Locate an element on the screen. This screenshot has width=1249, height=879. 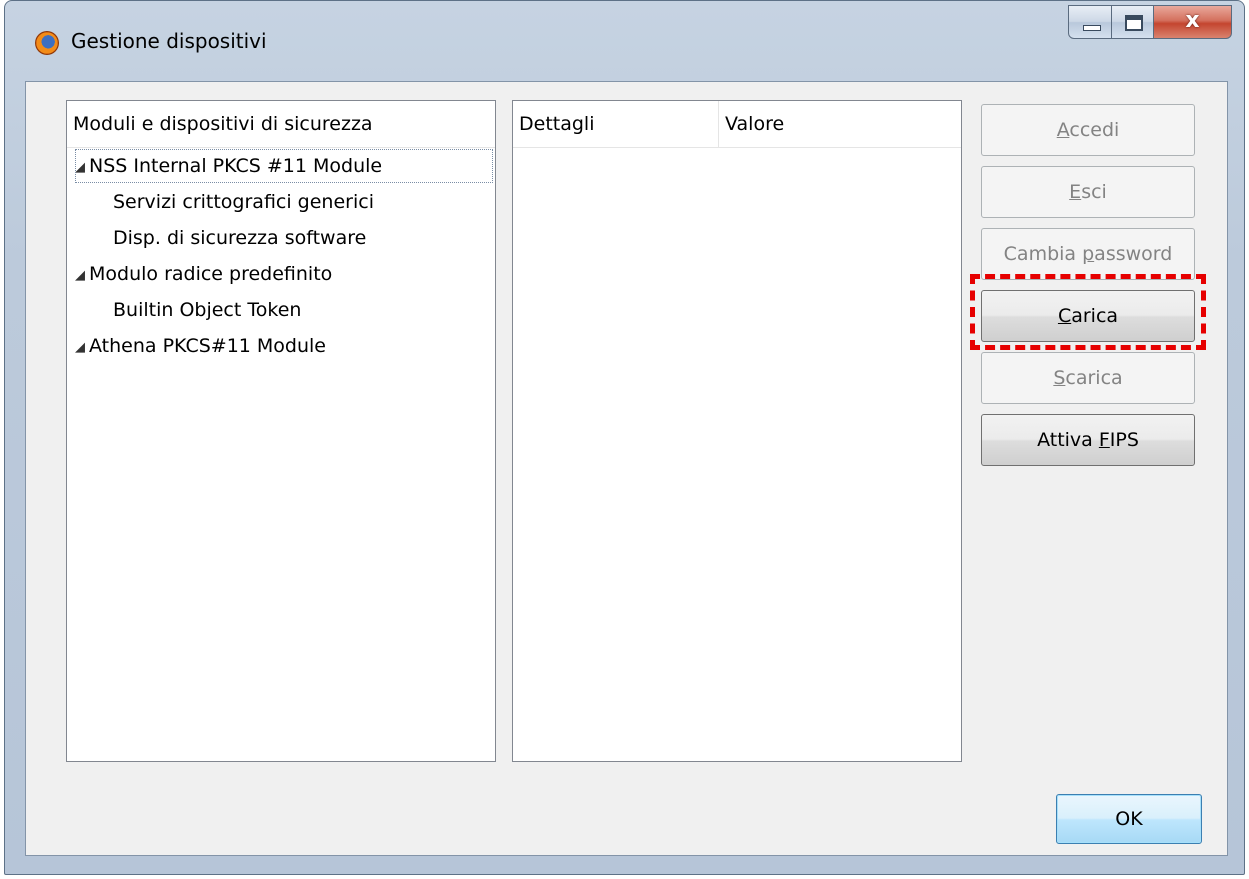
minimize-button is located at coordinates (1090, 22).